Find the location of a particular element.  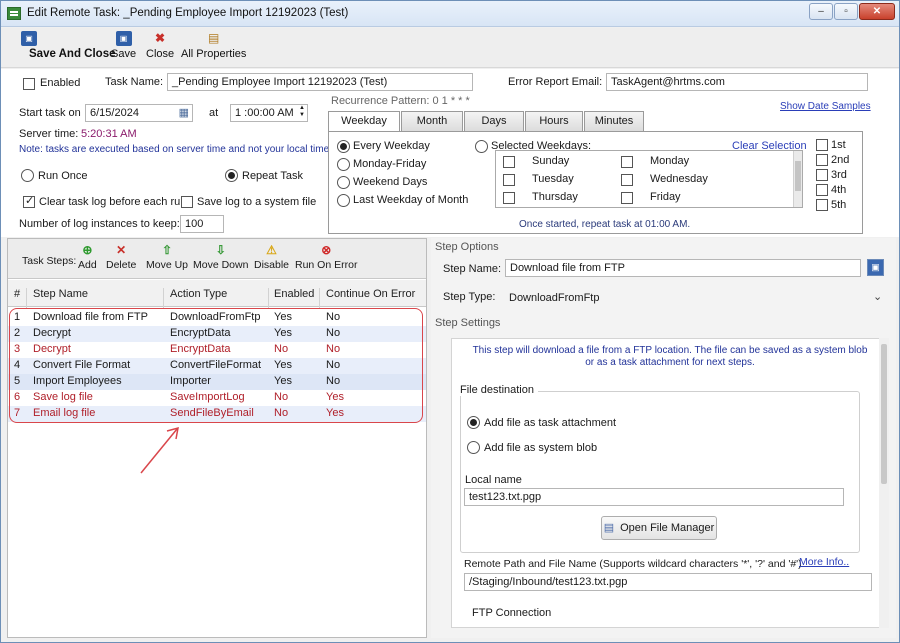

app-icon is located at coordinates (14, 13).